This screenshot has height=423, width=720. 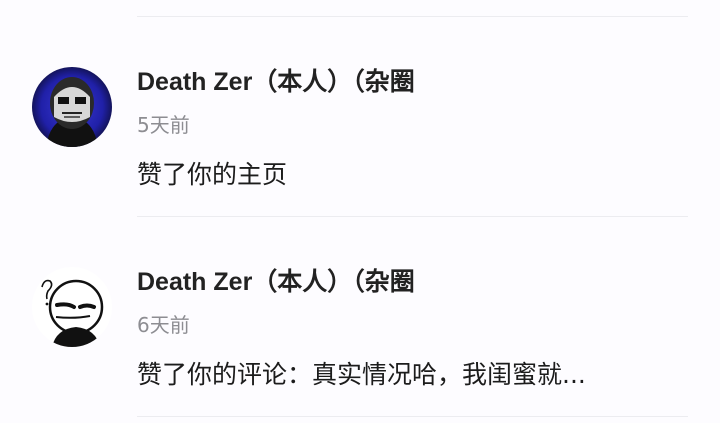 What do you see at coordinates (163, 125) in the screenshot?
I see `timestamp: 5天前` at bounding box center [163, 125].